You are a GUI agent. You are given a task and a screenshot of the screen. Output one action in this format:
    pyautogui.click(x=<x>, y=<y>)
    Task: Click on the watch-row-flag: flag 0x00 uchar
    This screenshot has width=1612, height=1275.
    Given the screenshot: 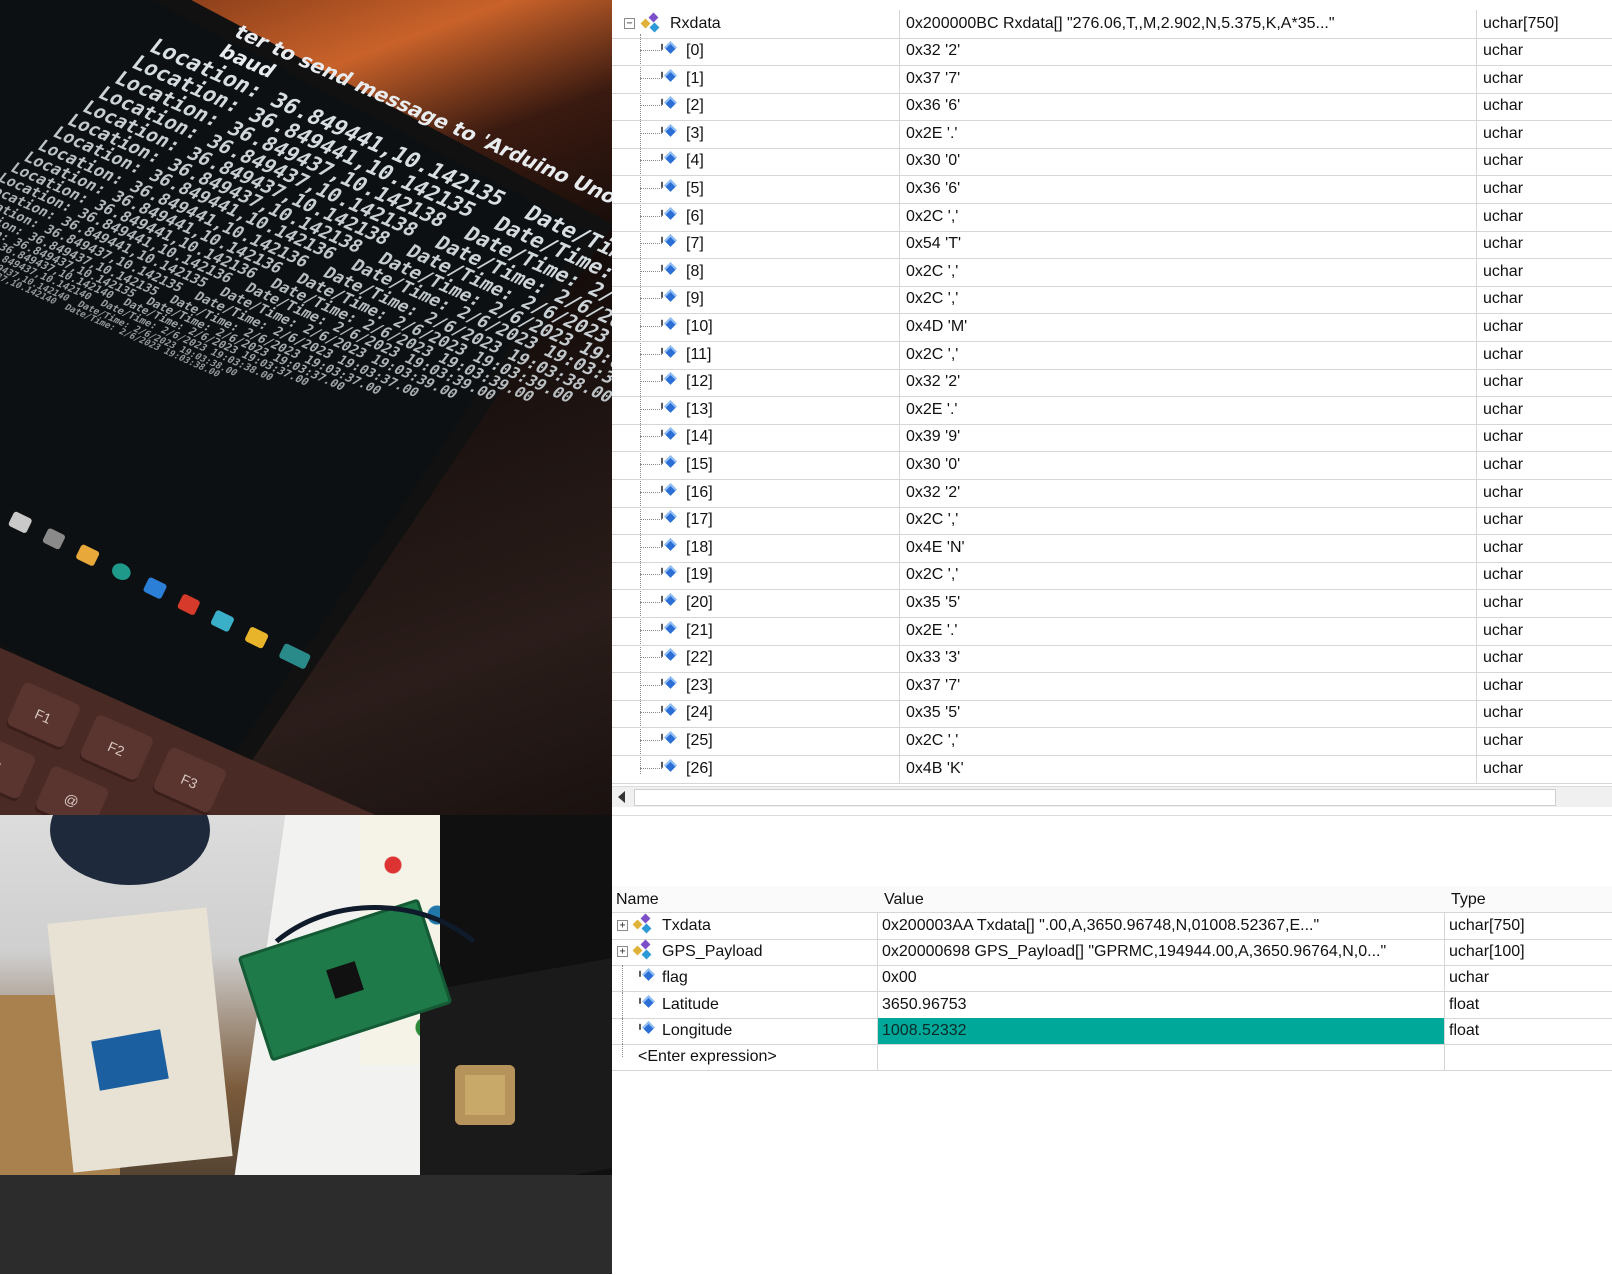 What is the action you would take?
    pyautogui.click(x=1112, y=979)
    